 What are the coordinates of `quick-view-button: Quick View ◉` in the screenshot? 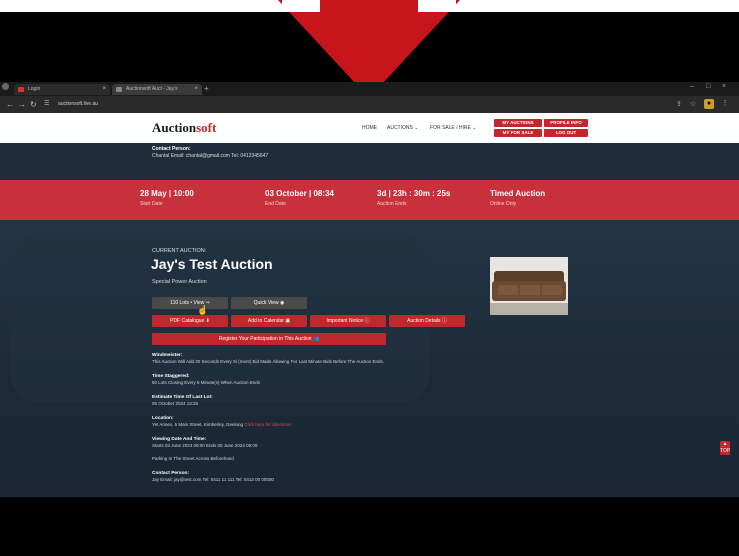 It's located at (269, 303).